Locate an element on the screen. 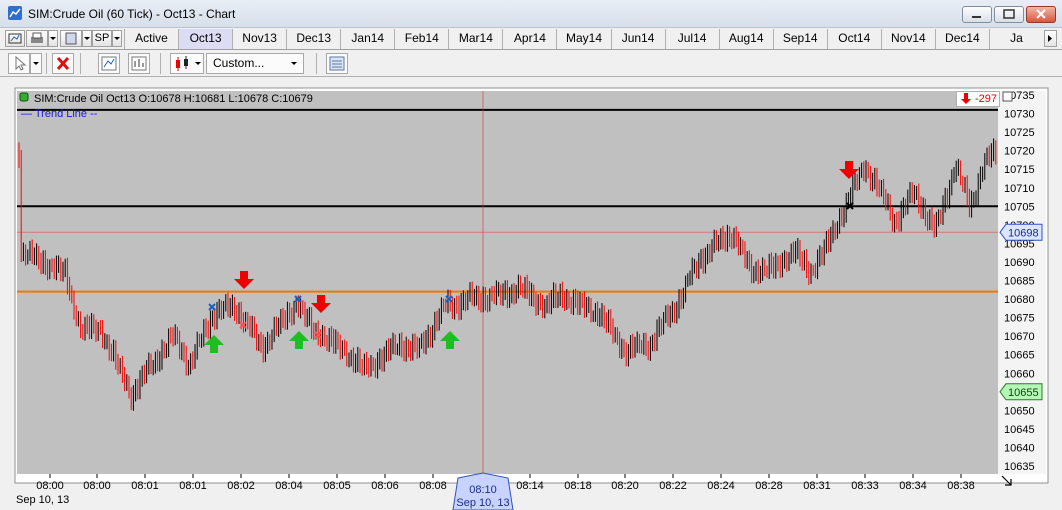  tab-apr14: Apr14 is located at coordinates (529, 39).